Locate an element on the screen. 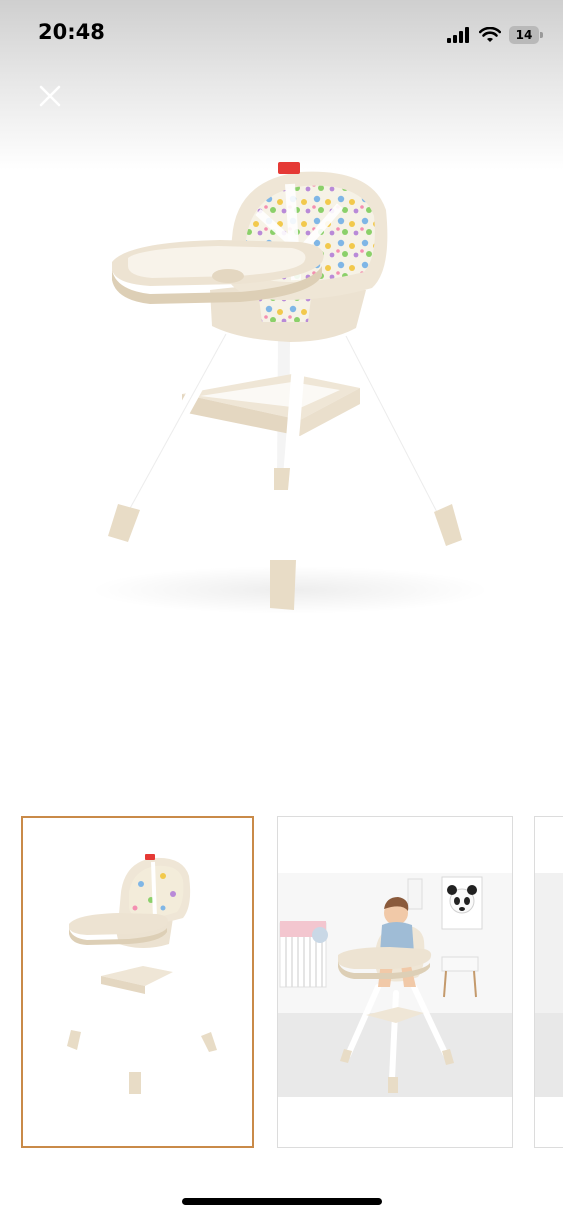  close-button is located at coordinates (50, 96).